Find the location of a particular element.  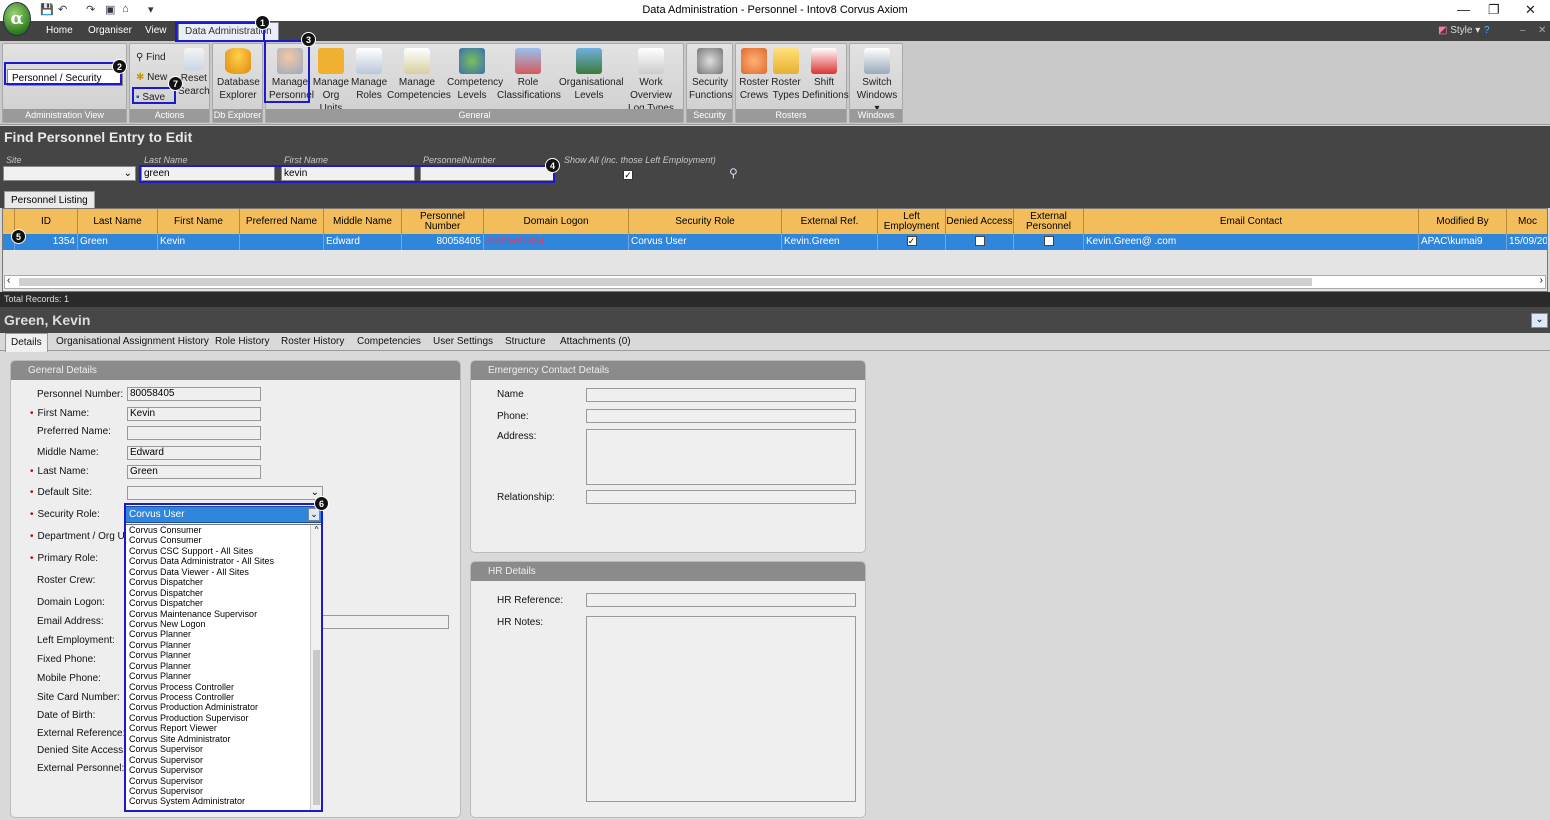

manage-org-units-button: ManageOrg Units is located at coordinates (331, 81).